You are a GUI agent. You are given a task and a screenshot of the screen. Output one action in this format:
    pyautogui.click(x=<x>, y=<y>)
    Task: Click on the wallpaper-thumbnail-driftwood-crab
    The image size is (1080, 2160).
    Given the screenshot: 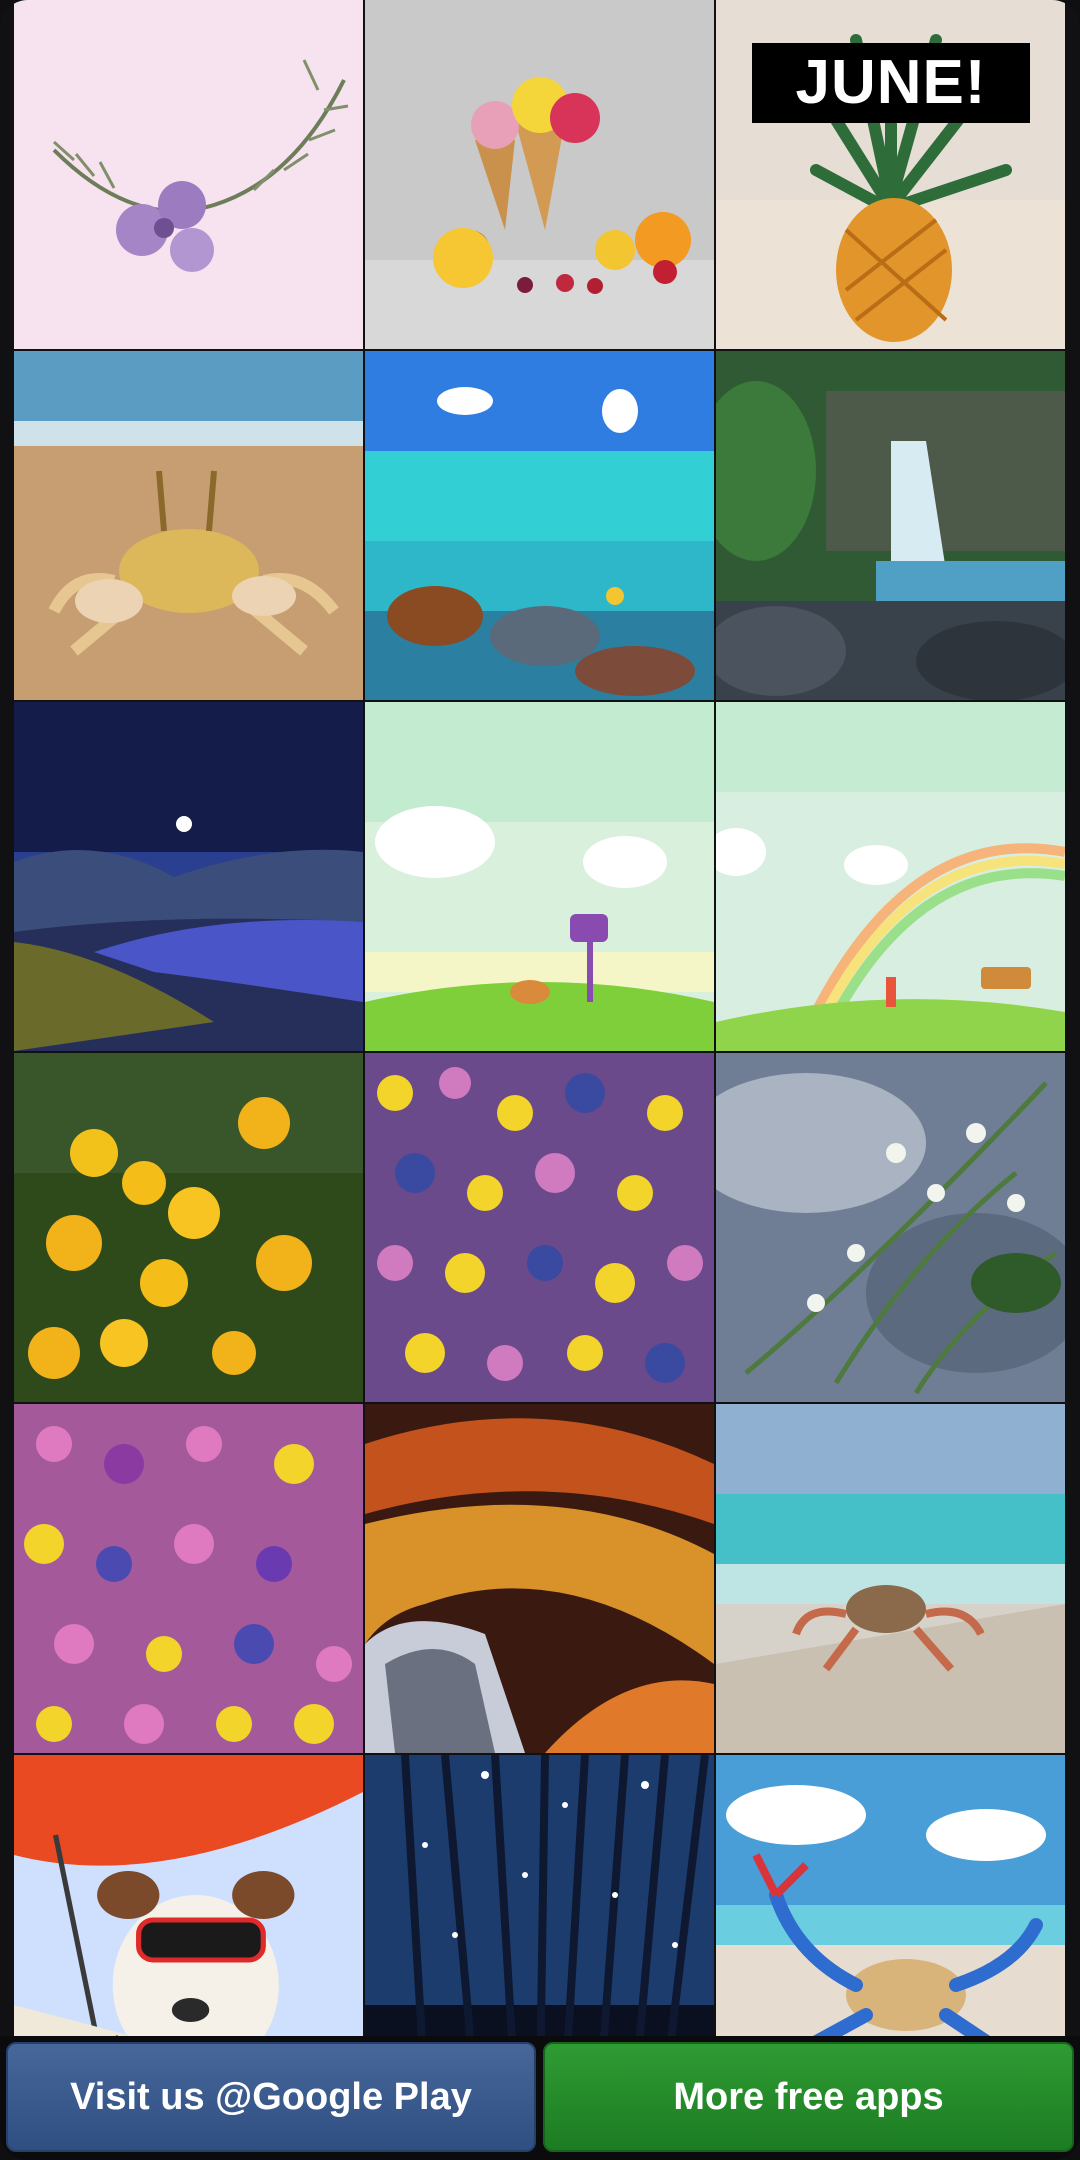 What is the action you would take?
    pyautogui.click(x=890, y=1578)
    